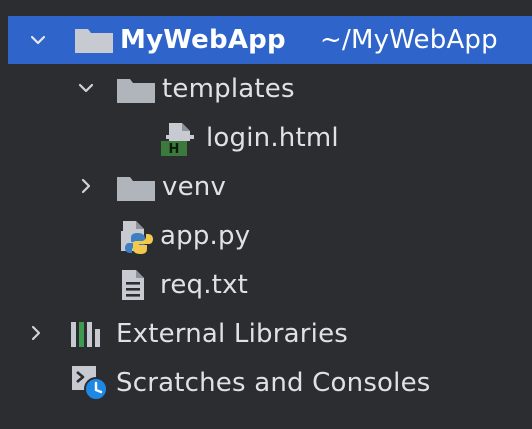 The image size is (532, 429). I want to click on venv-label: venv, so click(194, 187).